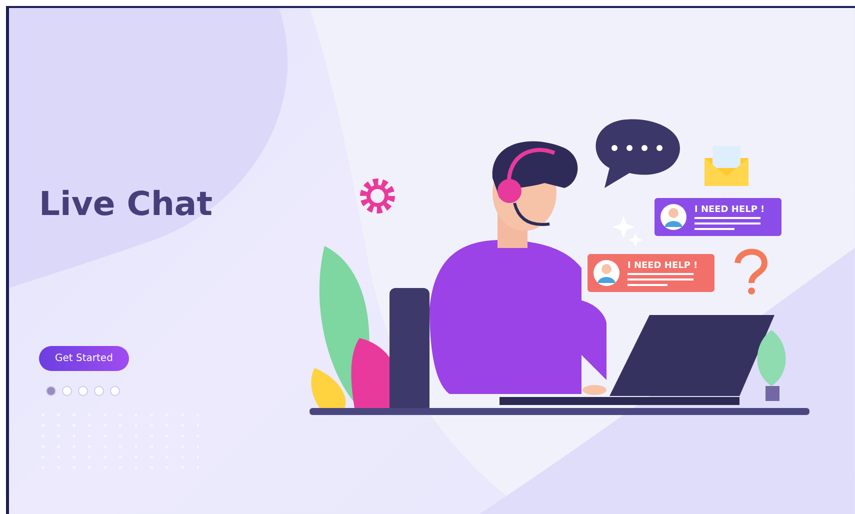  Describe the element at coordinates (751, 271) in the screenshot. I see `question-mark-icon` at that location.